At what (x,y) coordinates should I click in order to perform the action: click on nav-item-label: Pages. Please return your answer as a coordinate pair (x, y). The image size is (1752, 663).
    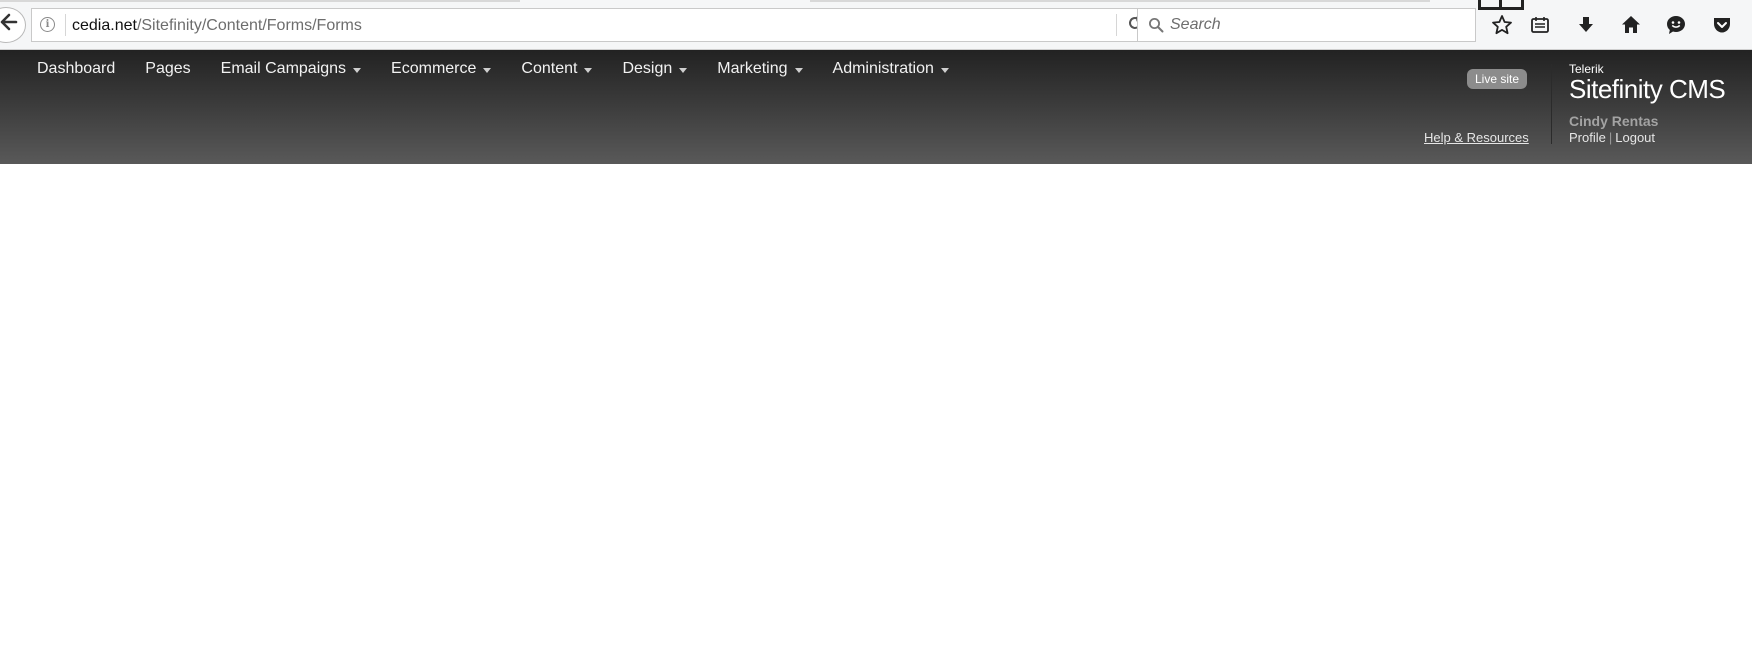
    Looking at the image, I should click on (168, 68).